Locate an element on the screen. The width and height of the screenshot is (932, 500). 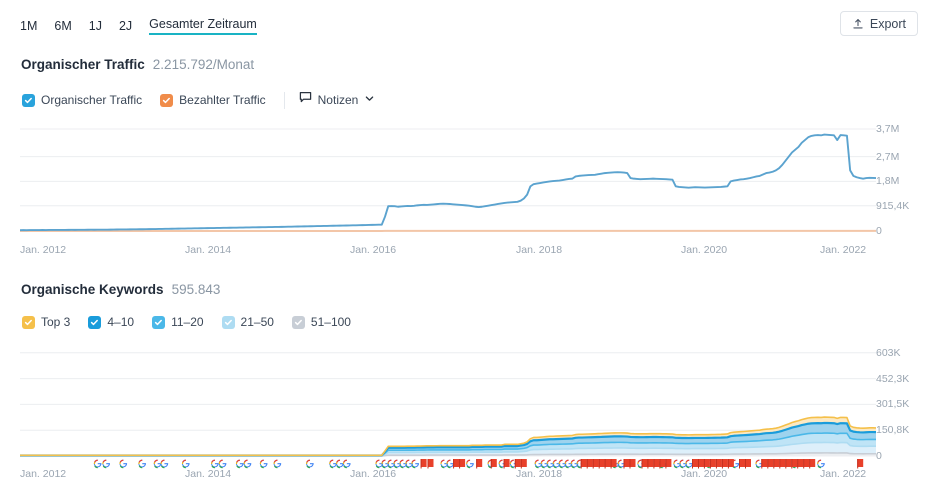
note-icon is located at coordinates (305, 100).